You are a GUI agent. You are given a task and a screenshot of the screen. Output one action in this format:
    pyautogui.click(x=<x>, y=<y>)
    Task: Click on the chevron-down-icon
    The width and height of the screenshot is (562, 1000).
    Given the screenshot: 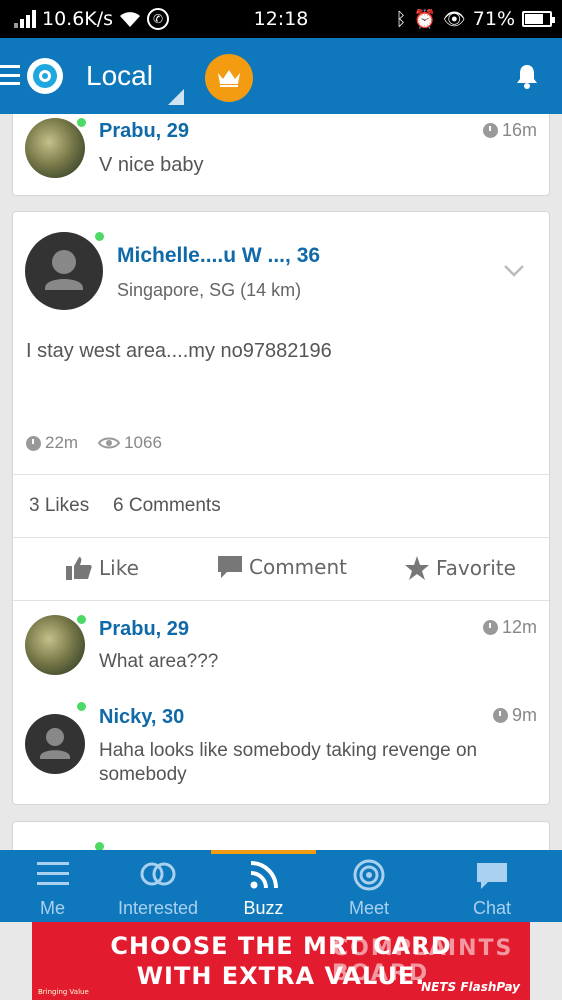 What is the action you would take?
    pyautogui.click(x=514, y=271)
    